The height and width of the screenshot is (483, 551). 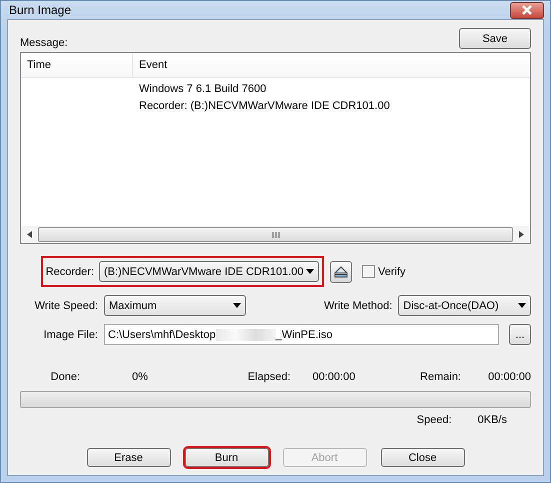 I want to click on event-cell-text: Windows 7 6.1 Build 7600, so click(x=202, y=88).